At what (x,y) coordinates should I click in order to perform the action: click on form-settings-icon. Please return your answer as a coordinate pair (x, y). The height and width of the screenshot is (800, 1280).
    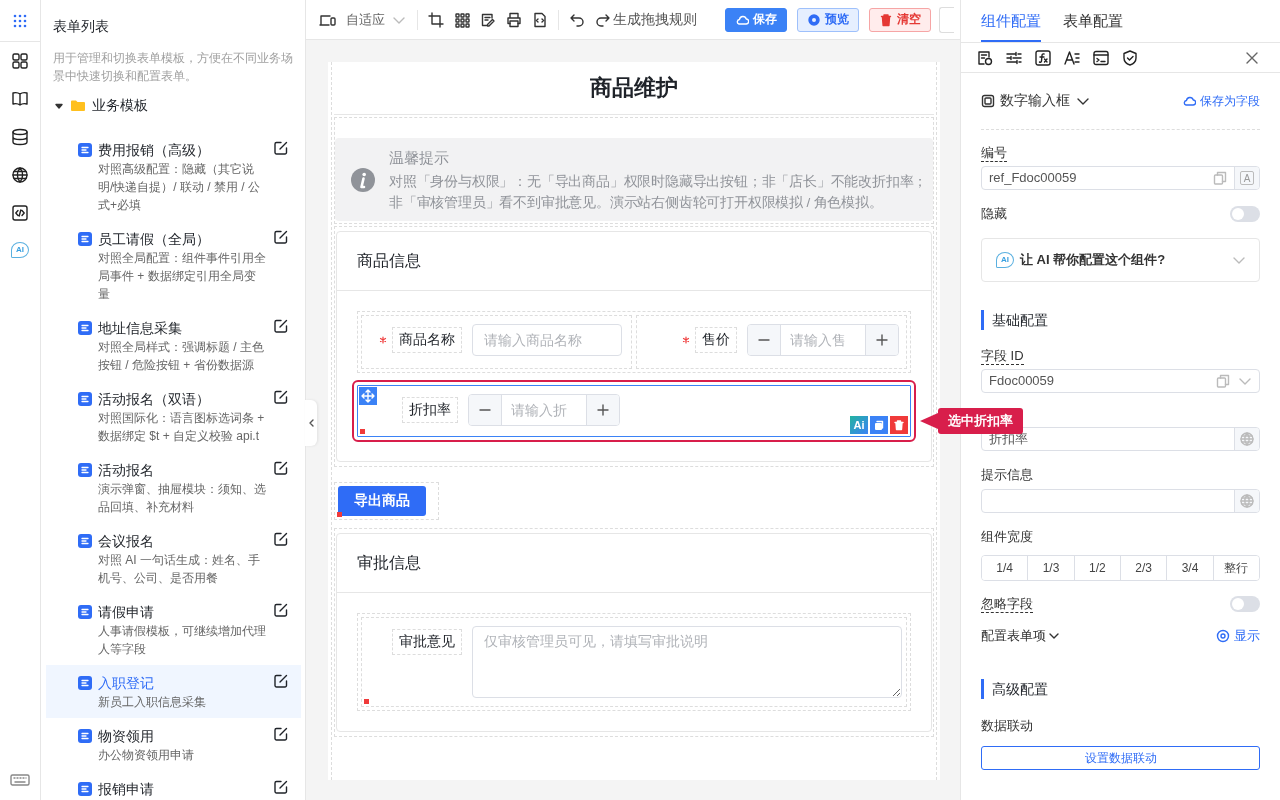
    Looking at the image, I should click on (985, 57).